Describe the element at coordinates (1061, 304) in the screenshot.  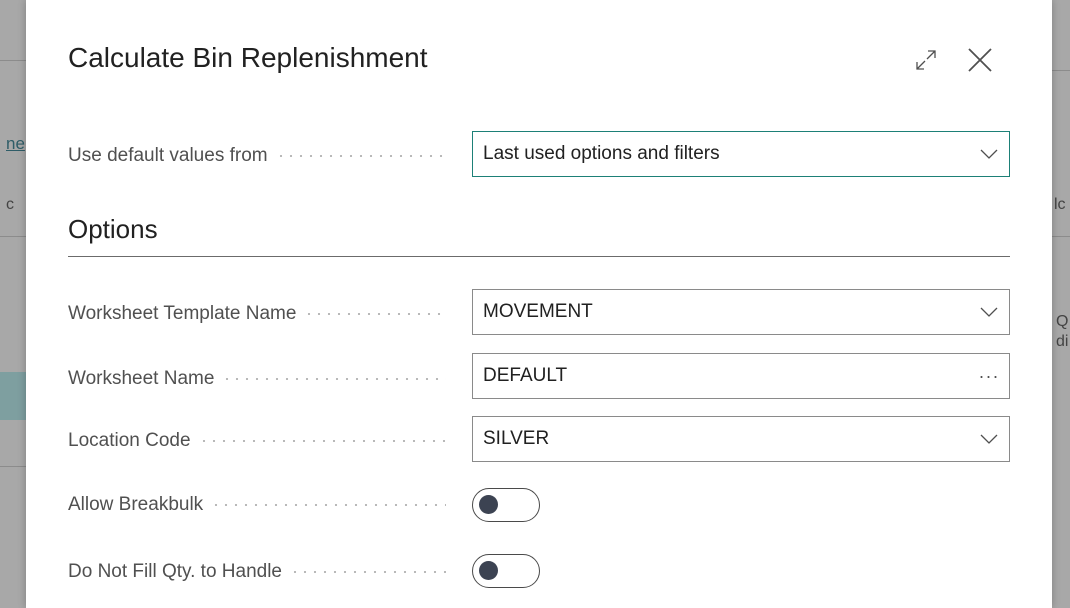
I see `background-right-strip: lc Q di` at that location.